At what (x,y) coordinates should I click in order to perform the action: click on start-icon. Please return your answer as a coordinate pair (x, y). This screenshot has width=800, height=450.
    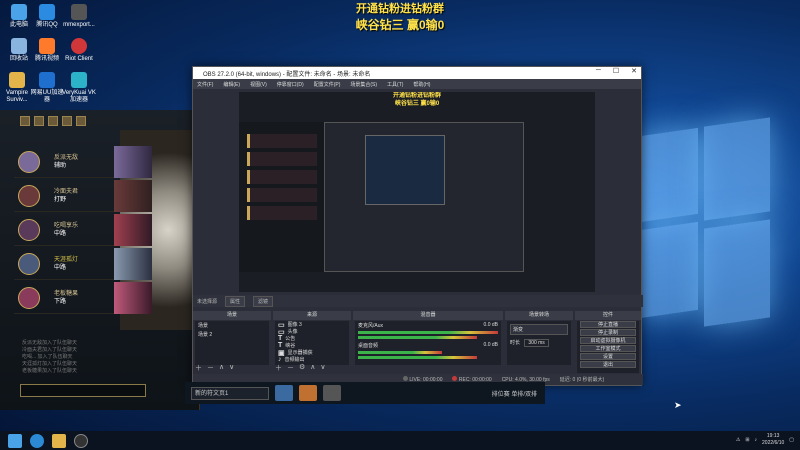
    Looking at the image, I should click on (15, 440).